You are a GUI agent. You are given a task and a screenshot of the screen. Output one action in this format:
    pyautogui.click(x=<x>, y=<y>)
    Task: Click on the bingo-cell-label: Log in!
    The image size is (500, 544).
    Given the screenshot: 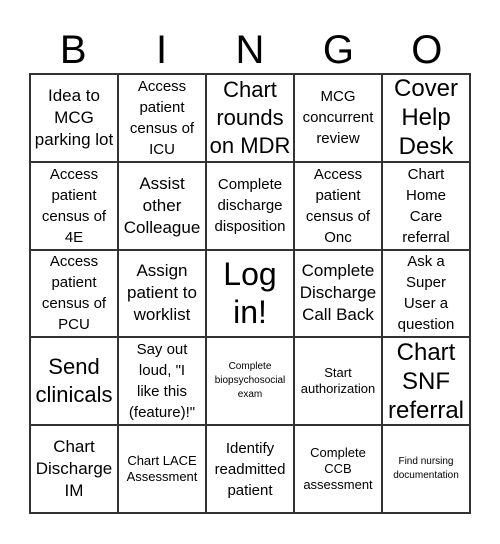 What is the action you would take?
    pyautogui.click(x=250, y=293)
    